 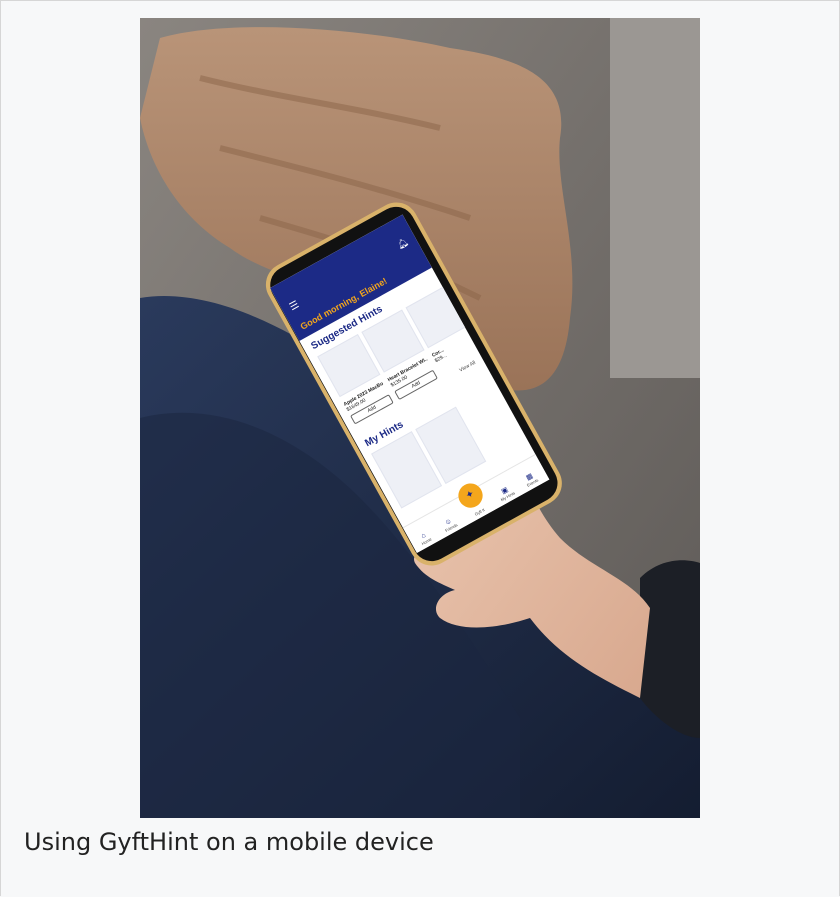 I want to click on bell-icon: 🔔︎, so click(x=402, y=243).